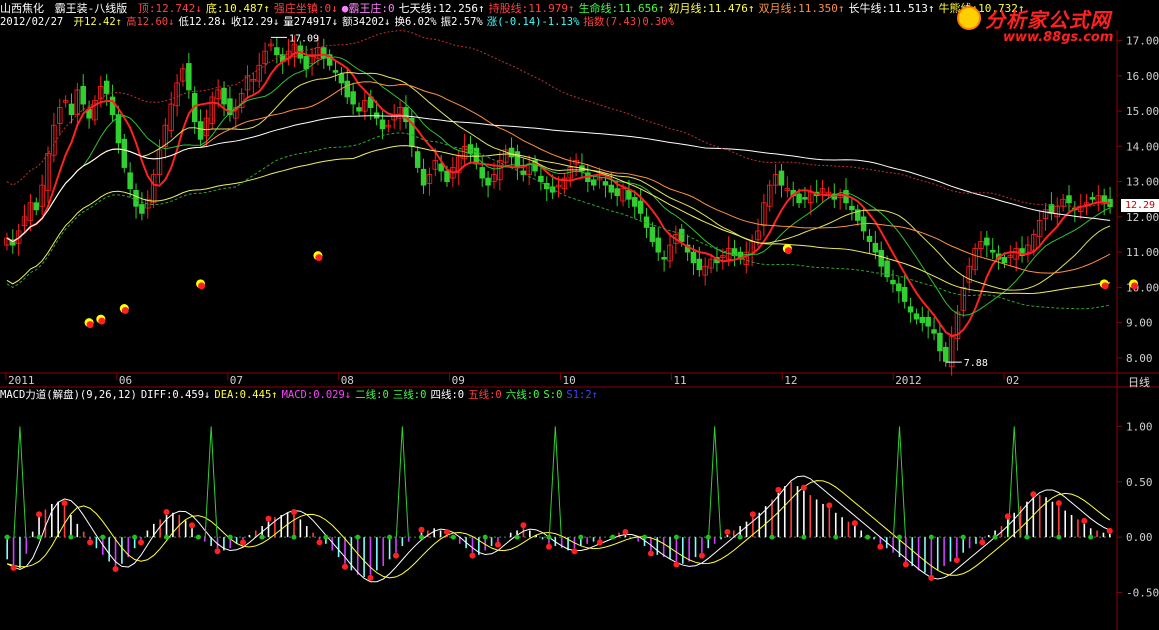 This screenshot has height=630, width=1159. What do you see at coordinates (1139, 426) in the screenshot?
I see `macd-tick-label: 1.00` at bounding box center [1139, 426].